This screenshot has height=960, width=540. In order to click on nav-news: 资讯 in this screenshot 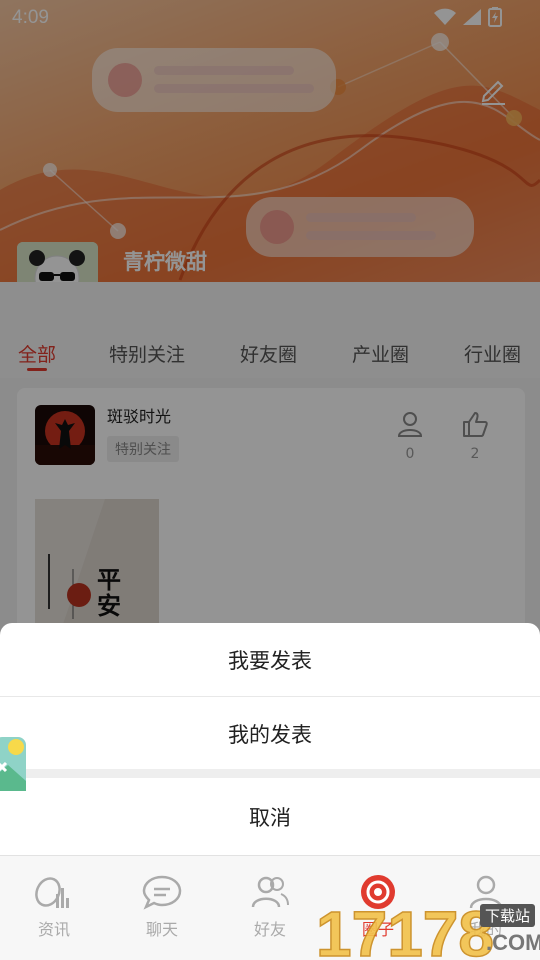, I will do `click(54, 907)`.